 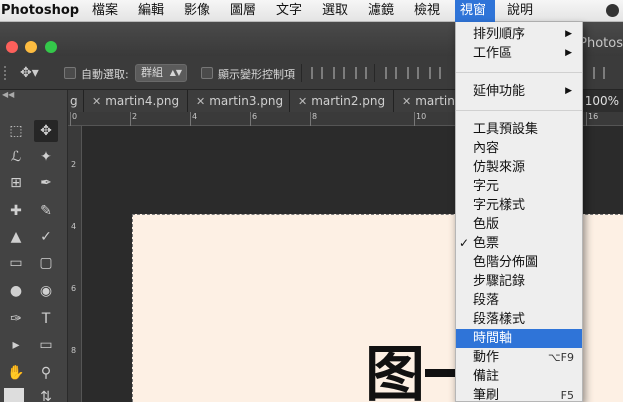 What do you see at coordinates (289, 11) in the screenshot?
I see `menu-type: 文字` at bounding box center [289, 11].